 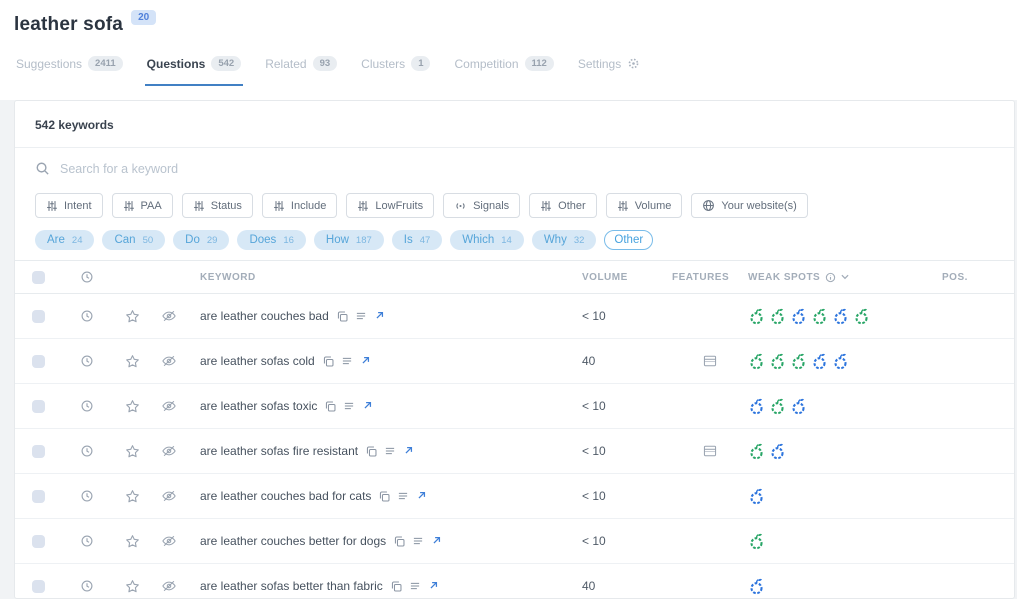 I want to click on chip-does: Does 16, so click(x=271, y=240).